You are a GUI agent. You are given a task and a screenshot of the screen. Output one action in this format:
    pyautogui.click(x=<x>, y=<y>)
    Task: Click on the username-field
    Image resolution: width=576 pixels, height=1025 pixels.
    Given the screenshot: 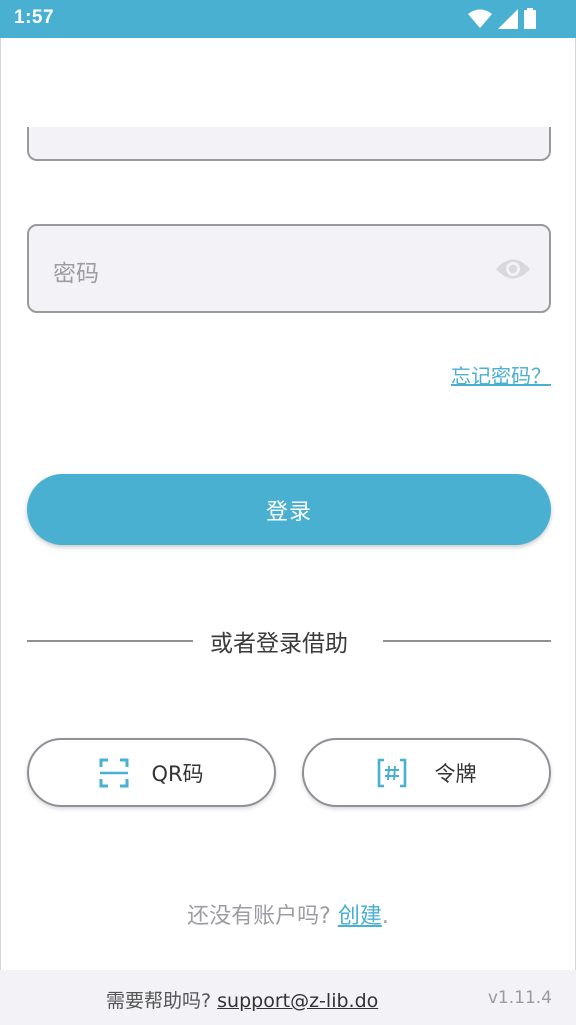 What is the action you would take?
    pyautogui.click(x=289, y=144)
    